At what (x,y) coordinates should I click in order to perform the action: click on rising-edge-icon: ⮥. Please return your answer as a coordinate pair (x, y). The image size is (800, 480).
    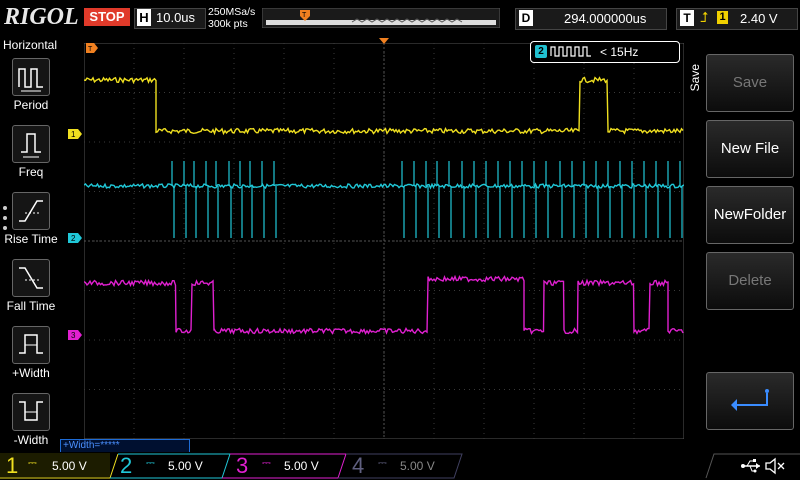
    Looking at the image, I should click on (704, 17).